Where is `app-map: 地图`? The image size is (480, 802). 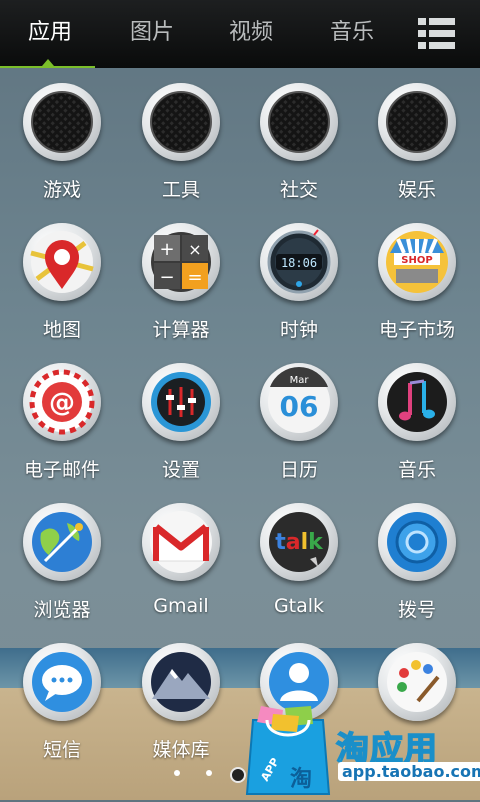
app-map: 地图 is located at coordinates (62, 293).